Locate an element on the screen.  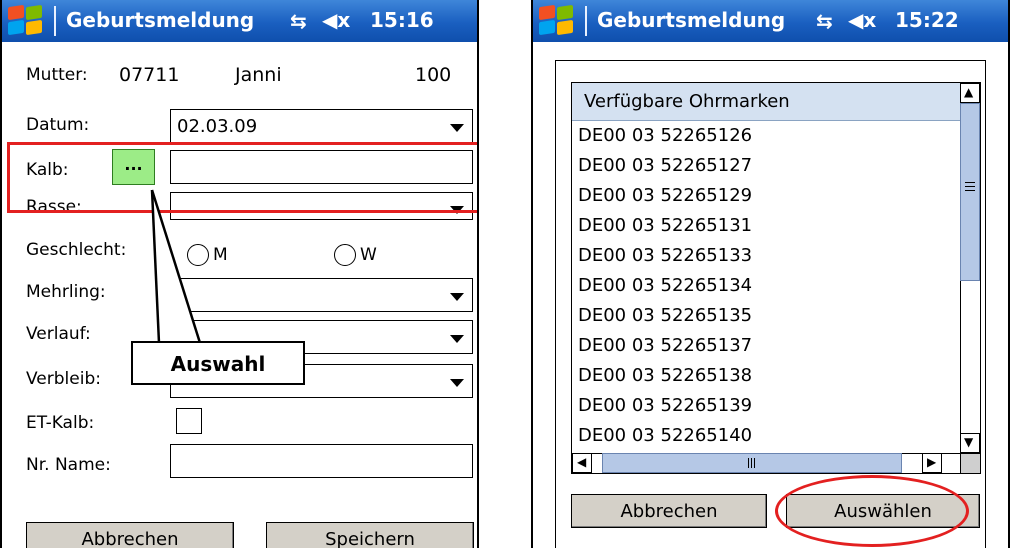
scroll-up-button: ▲ is located at coordinates (970, 93).